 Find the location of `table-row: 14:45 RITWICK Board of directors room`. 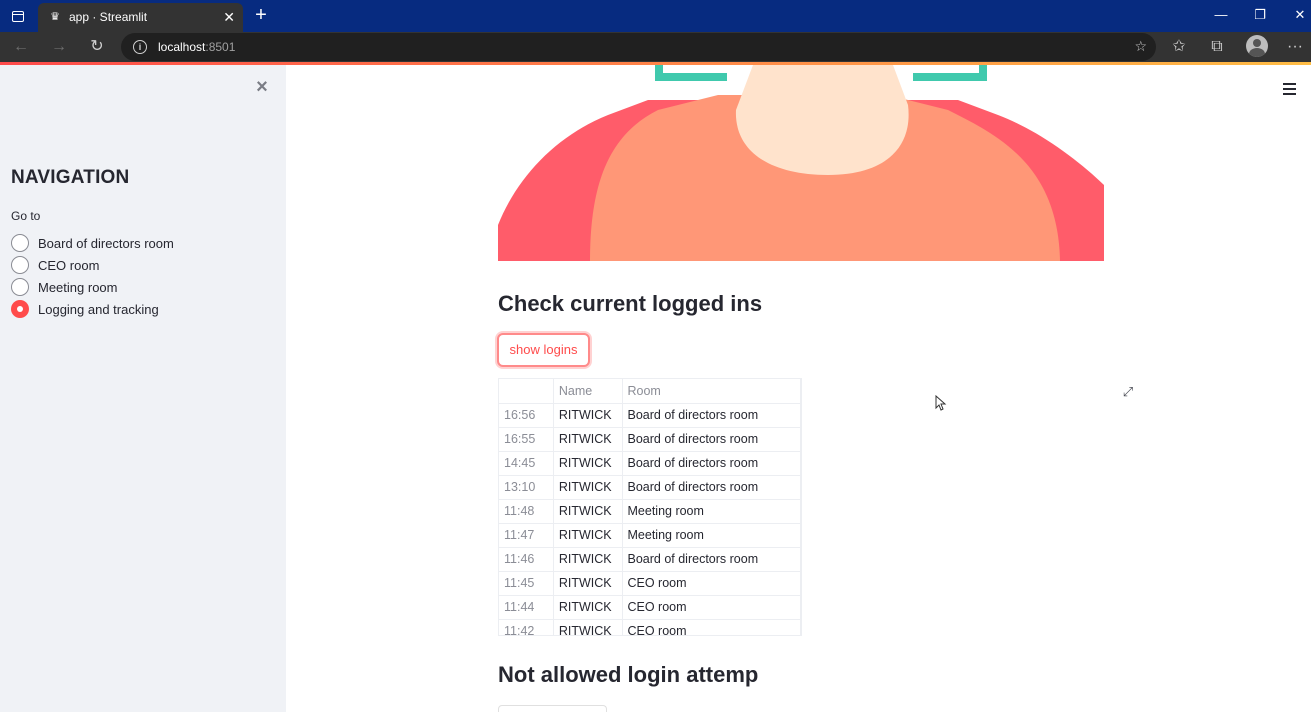

table-row: 14:45 RITWICK Board of directors room is located at coordinates (650, 463).